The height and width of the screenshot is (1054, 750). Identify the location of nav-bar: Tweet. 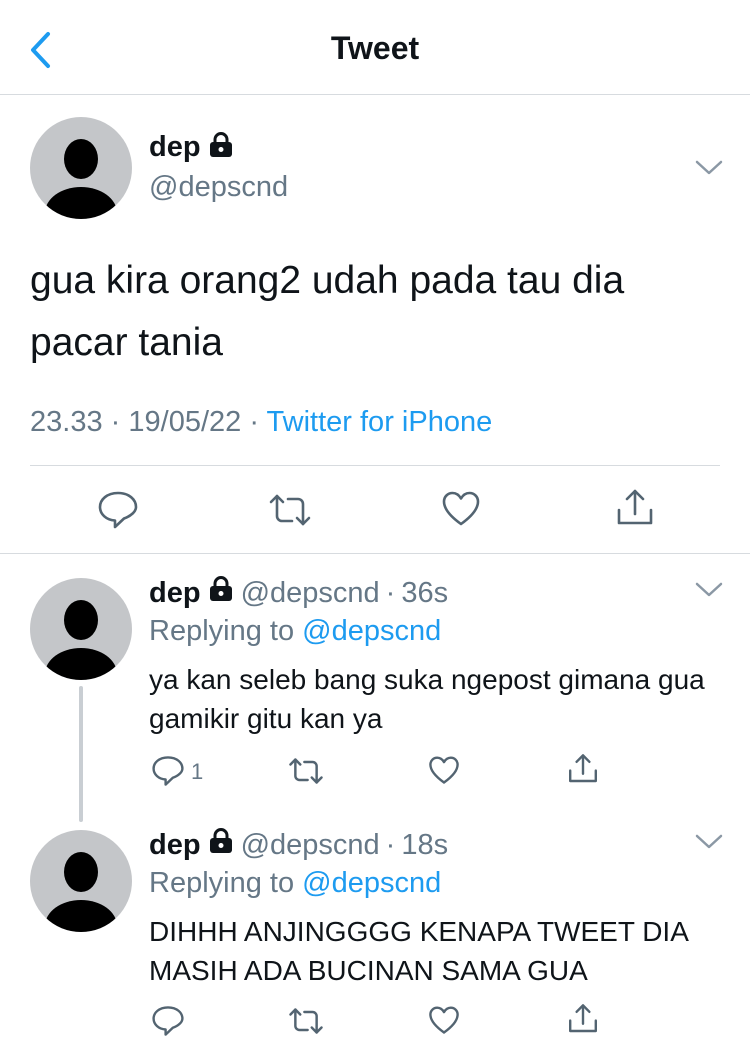
(375, 47).